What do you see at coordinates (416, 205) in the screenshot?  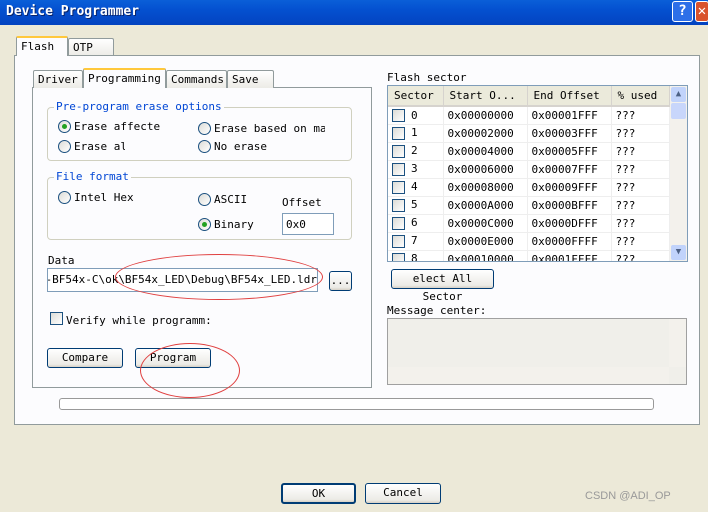 I see `sector-cell: 5` at bounding box center [416, 205].